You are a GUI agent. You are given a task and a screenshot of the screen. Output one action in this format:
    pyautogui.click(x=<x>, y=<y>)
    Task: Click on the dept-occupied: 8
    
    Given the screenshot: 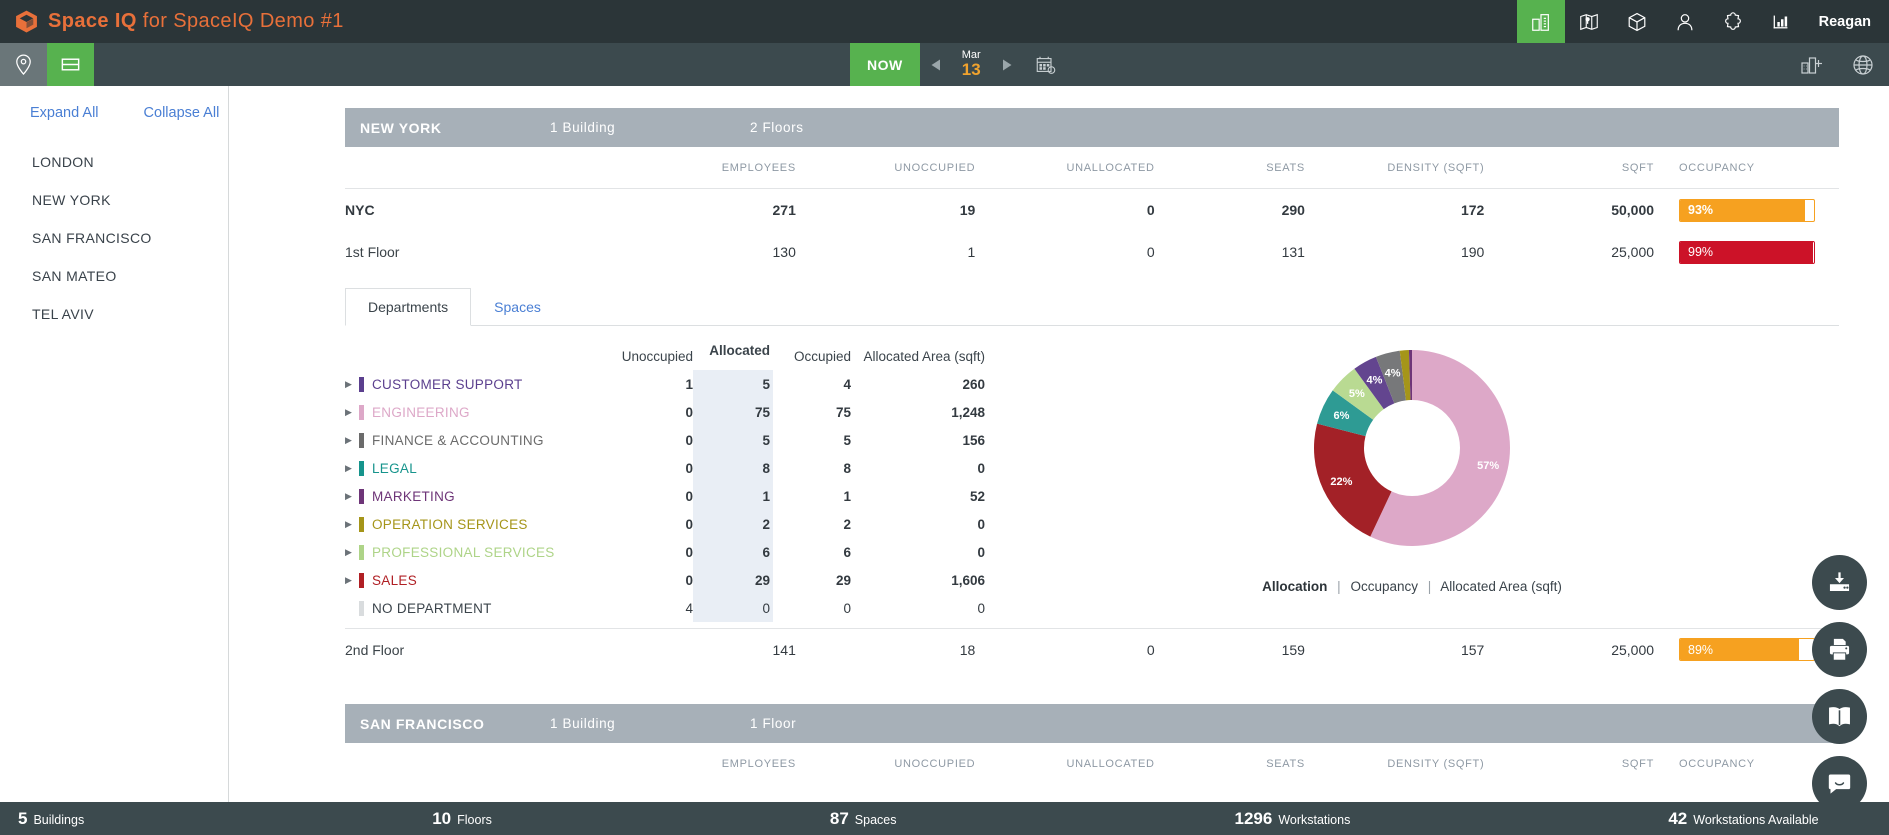 What is the action you would take?
    pyautogui.click(x=847, y=468)
    